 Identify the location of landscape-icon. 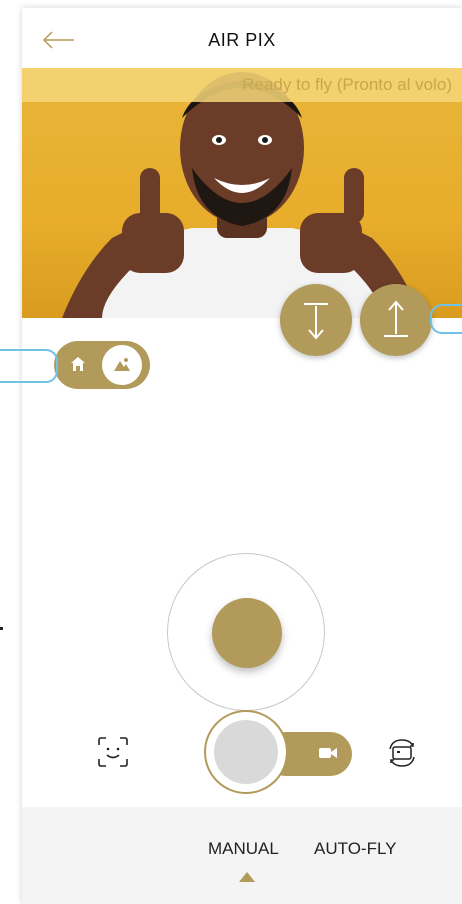
(122, 364).